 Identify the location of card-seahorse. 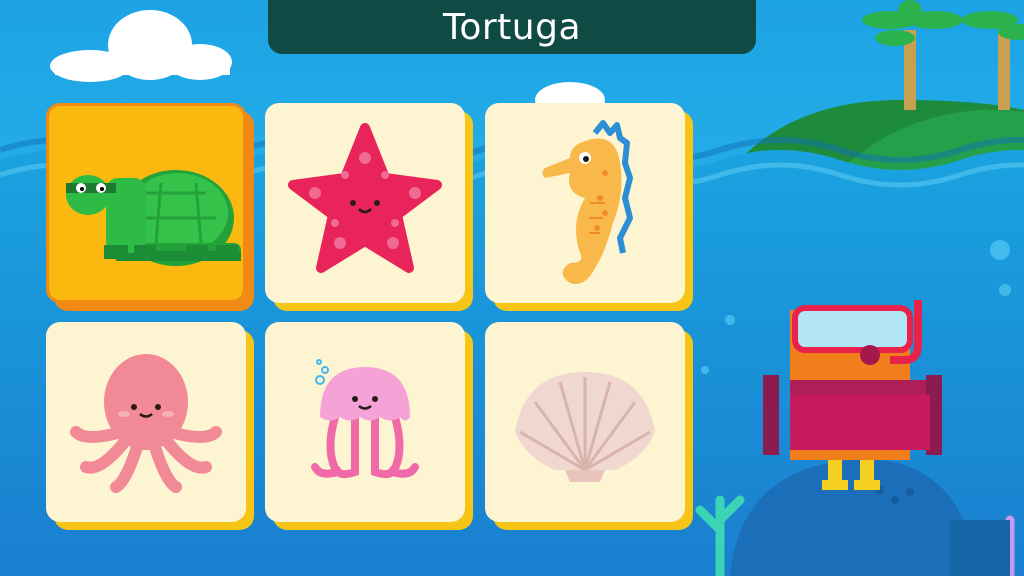
(589, 207).